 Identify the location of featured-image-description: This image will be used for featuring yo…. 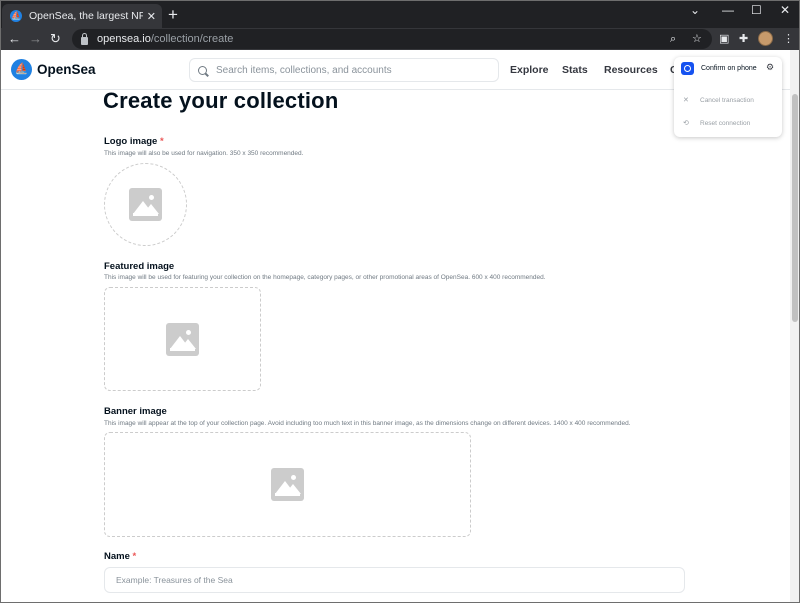
(325, 277).